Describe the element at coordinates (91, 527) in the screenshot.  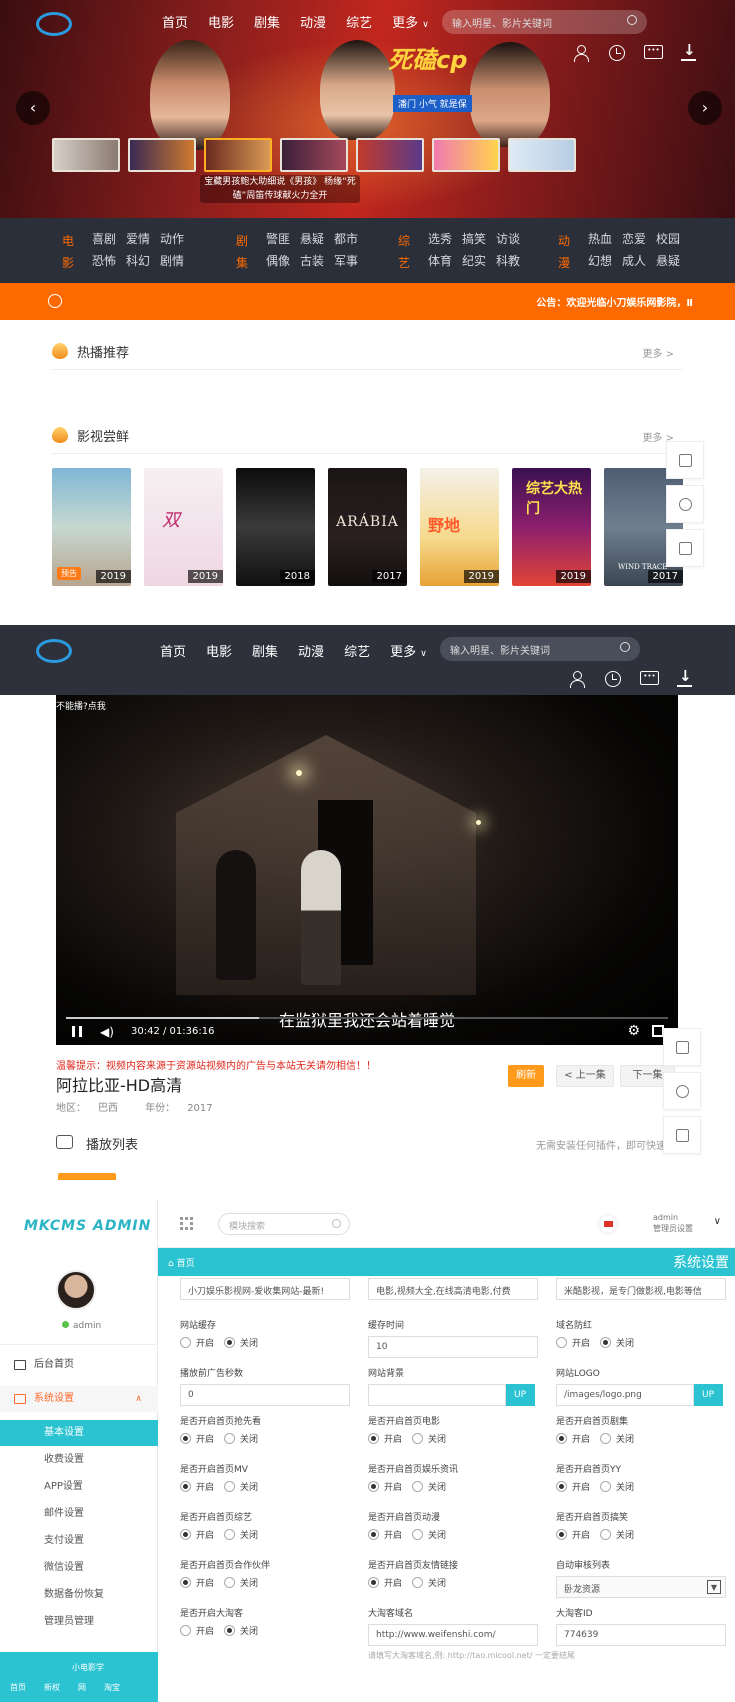
I see `poster-card: 预告 2019` at that location.